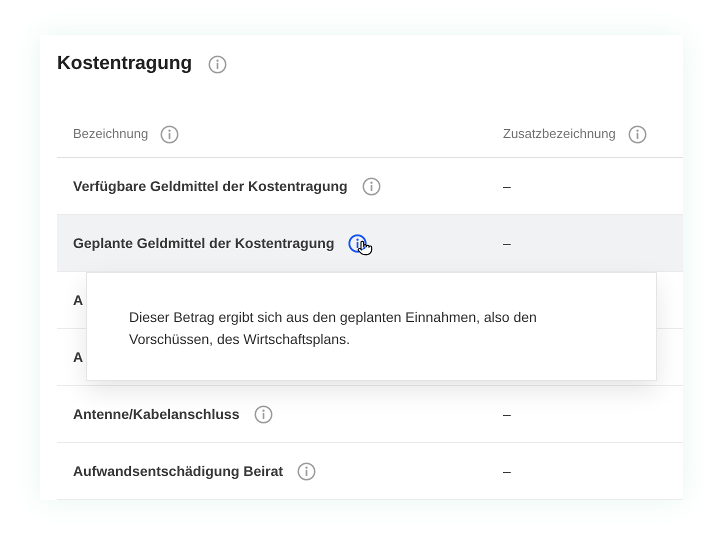  Describe the element at coordinates (365, 248) in the screenshot. I see `hand-cursor-icon` at that location.